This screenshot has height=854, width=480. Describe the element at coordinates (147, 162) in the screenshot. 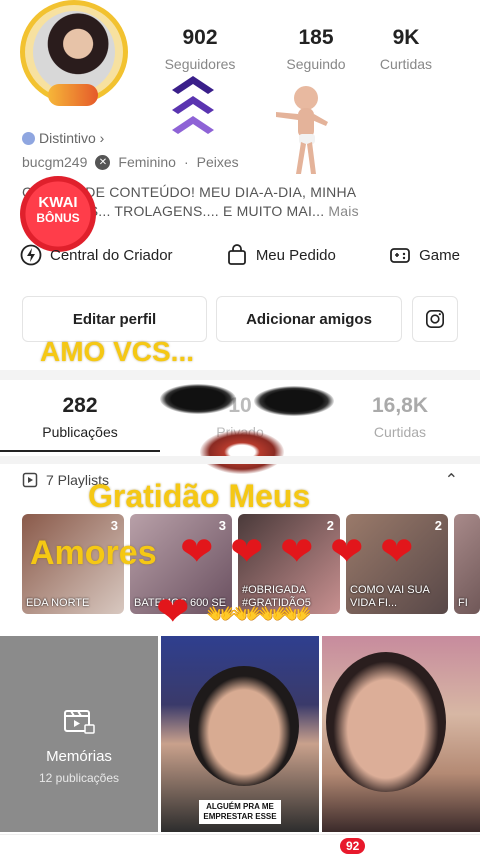

I see `gender: Feminino` at that location.